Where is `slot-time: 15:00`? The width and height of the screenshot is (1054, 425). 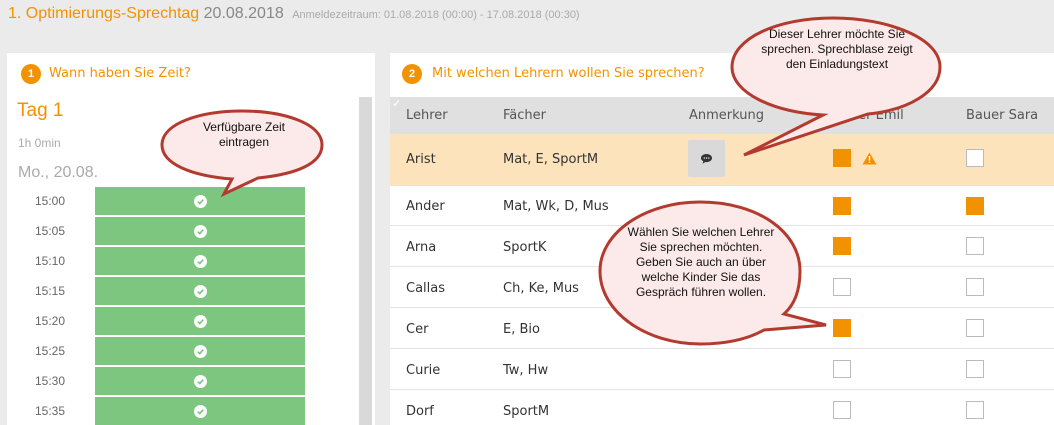 slot-time: 15:00 is located at coordinates (50, 201).